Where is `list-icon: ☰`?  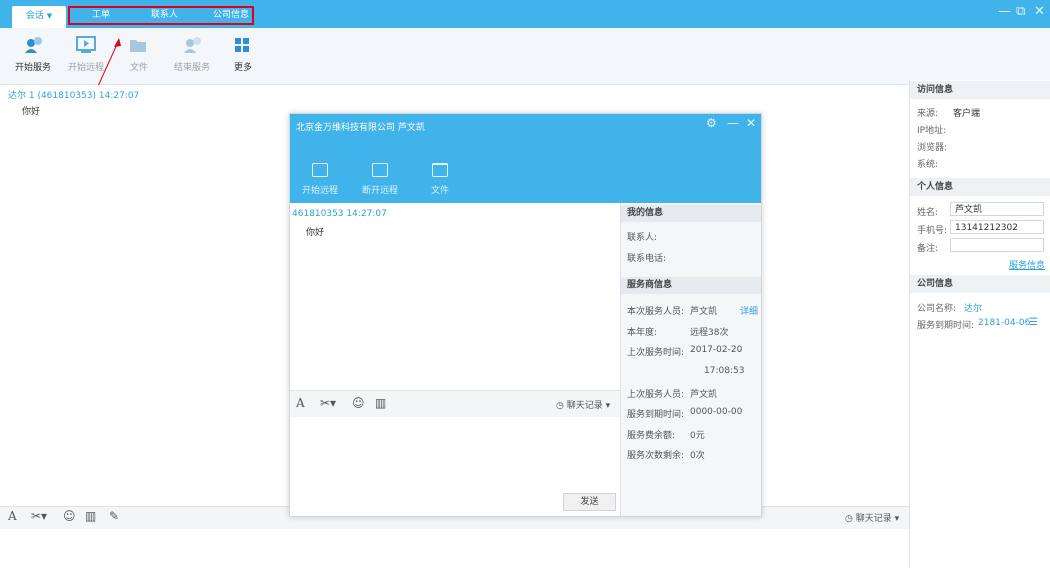
list-icon: ☰ is located at coordinates (1033, 322).